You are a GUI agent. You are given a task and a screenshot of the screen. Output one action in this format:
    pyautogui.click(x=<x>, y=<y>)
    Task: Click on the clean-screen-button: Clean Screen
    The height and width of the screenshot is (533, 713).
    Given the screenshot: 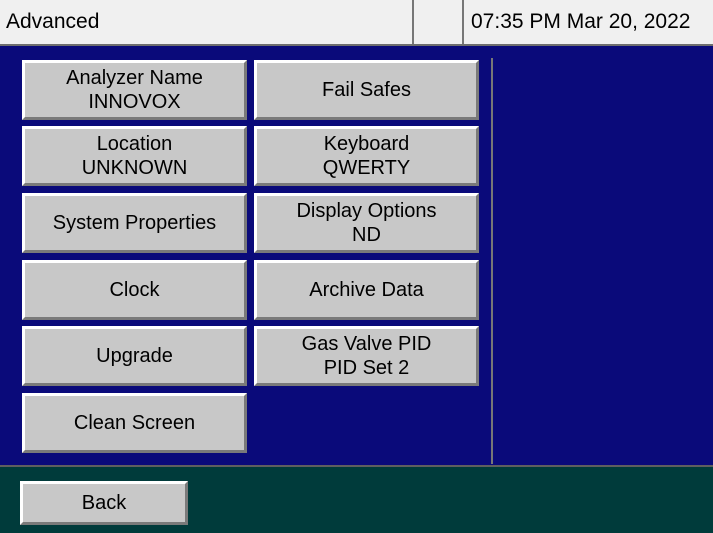 What is the action you would take?
    pyautogui.click(x=134, y=423)
    